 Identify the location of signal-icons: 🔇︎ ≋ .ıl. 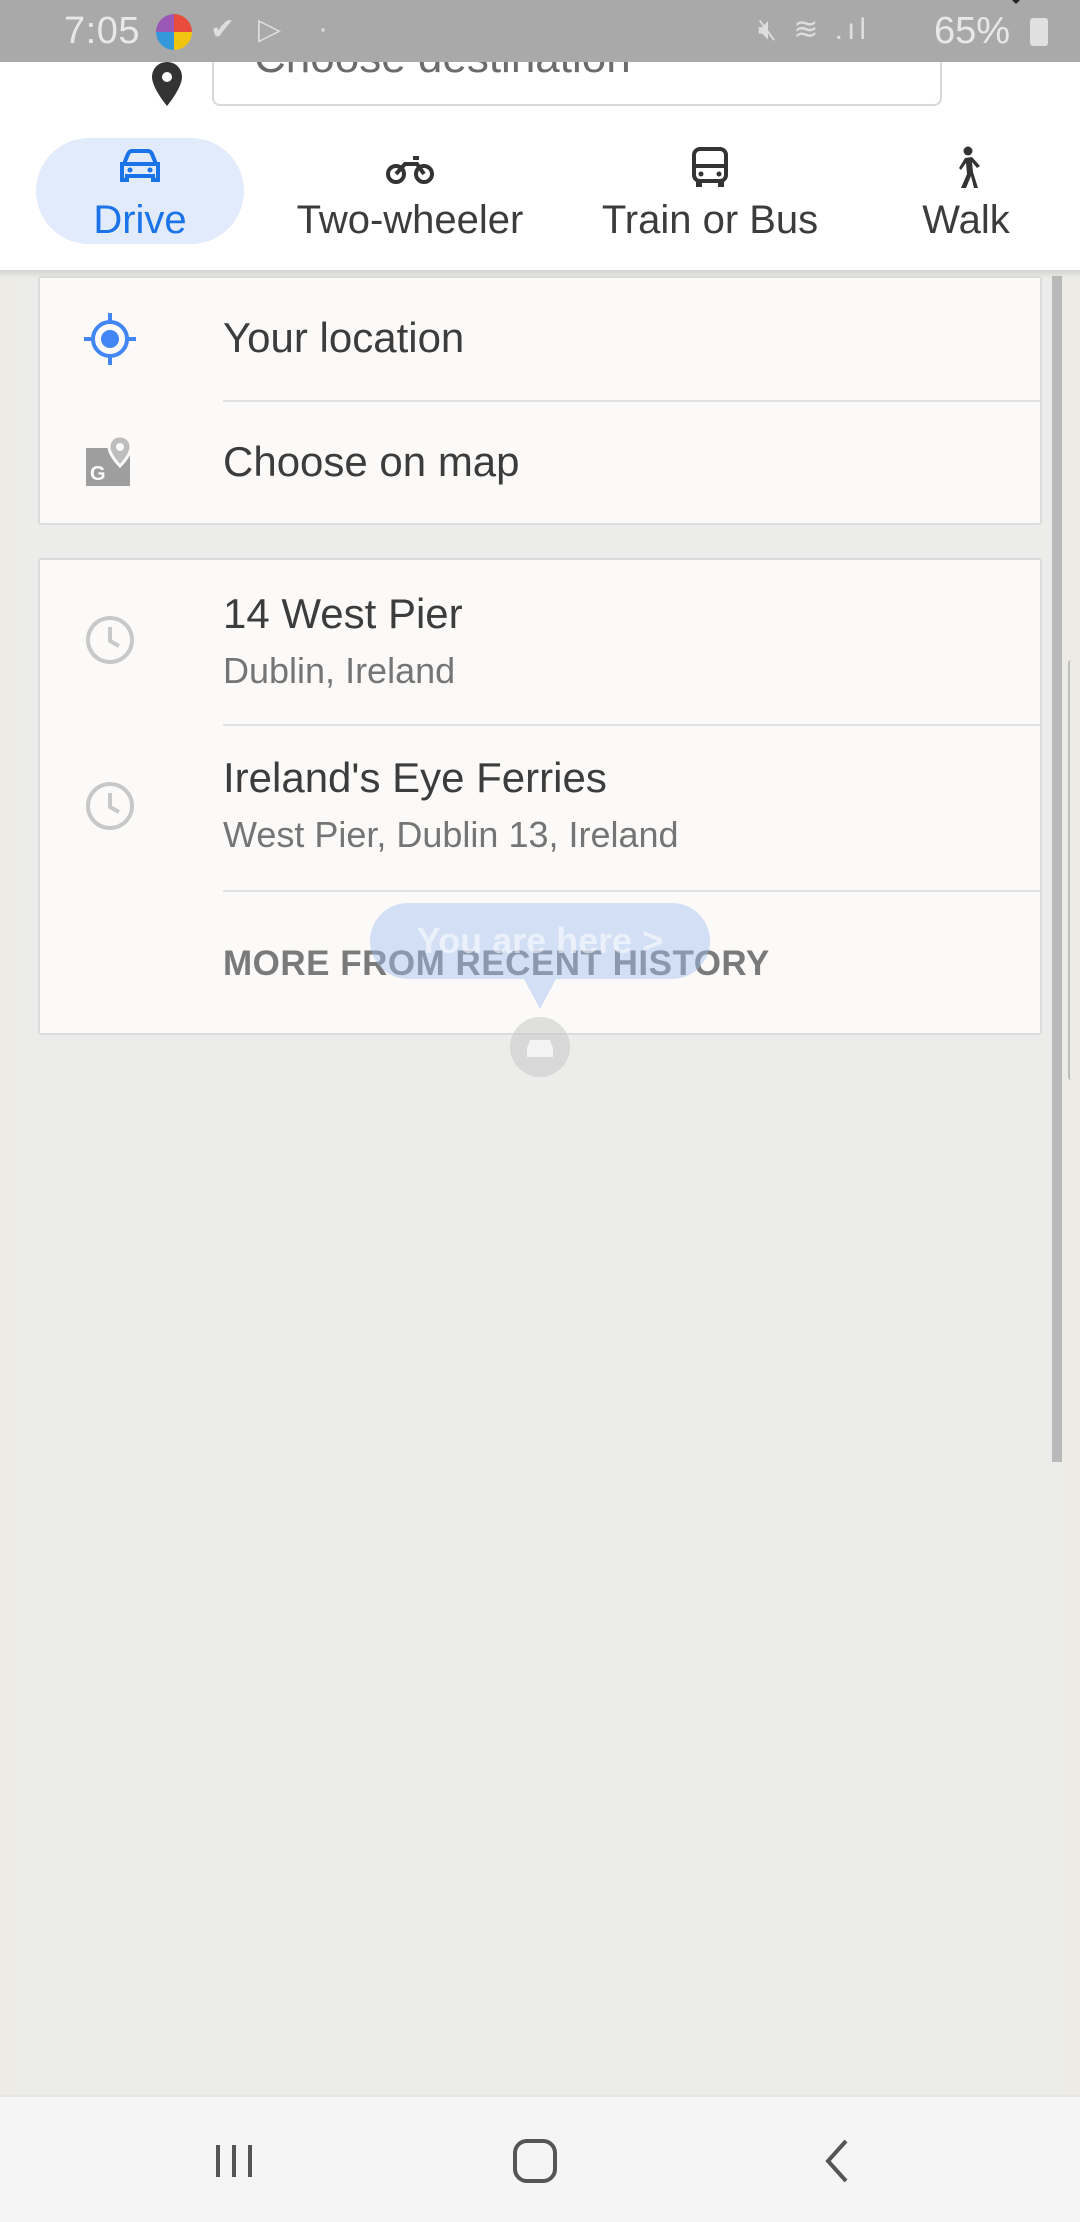
(813, 29).